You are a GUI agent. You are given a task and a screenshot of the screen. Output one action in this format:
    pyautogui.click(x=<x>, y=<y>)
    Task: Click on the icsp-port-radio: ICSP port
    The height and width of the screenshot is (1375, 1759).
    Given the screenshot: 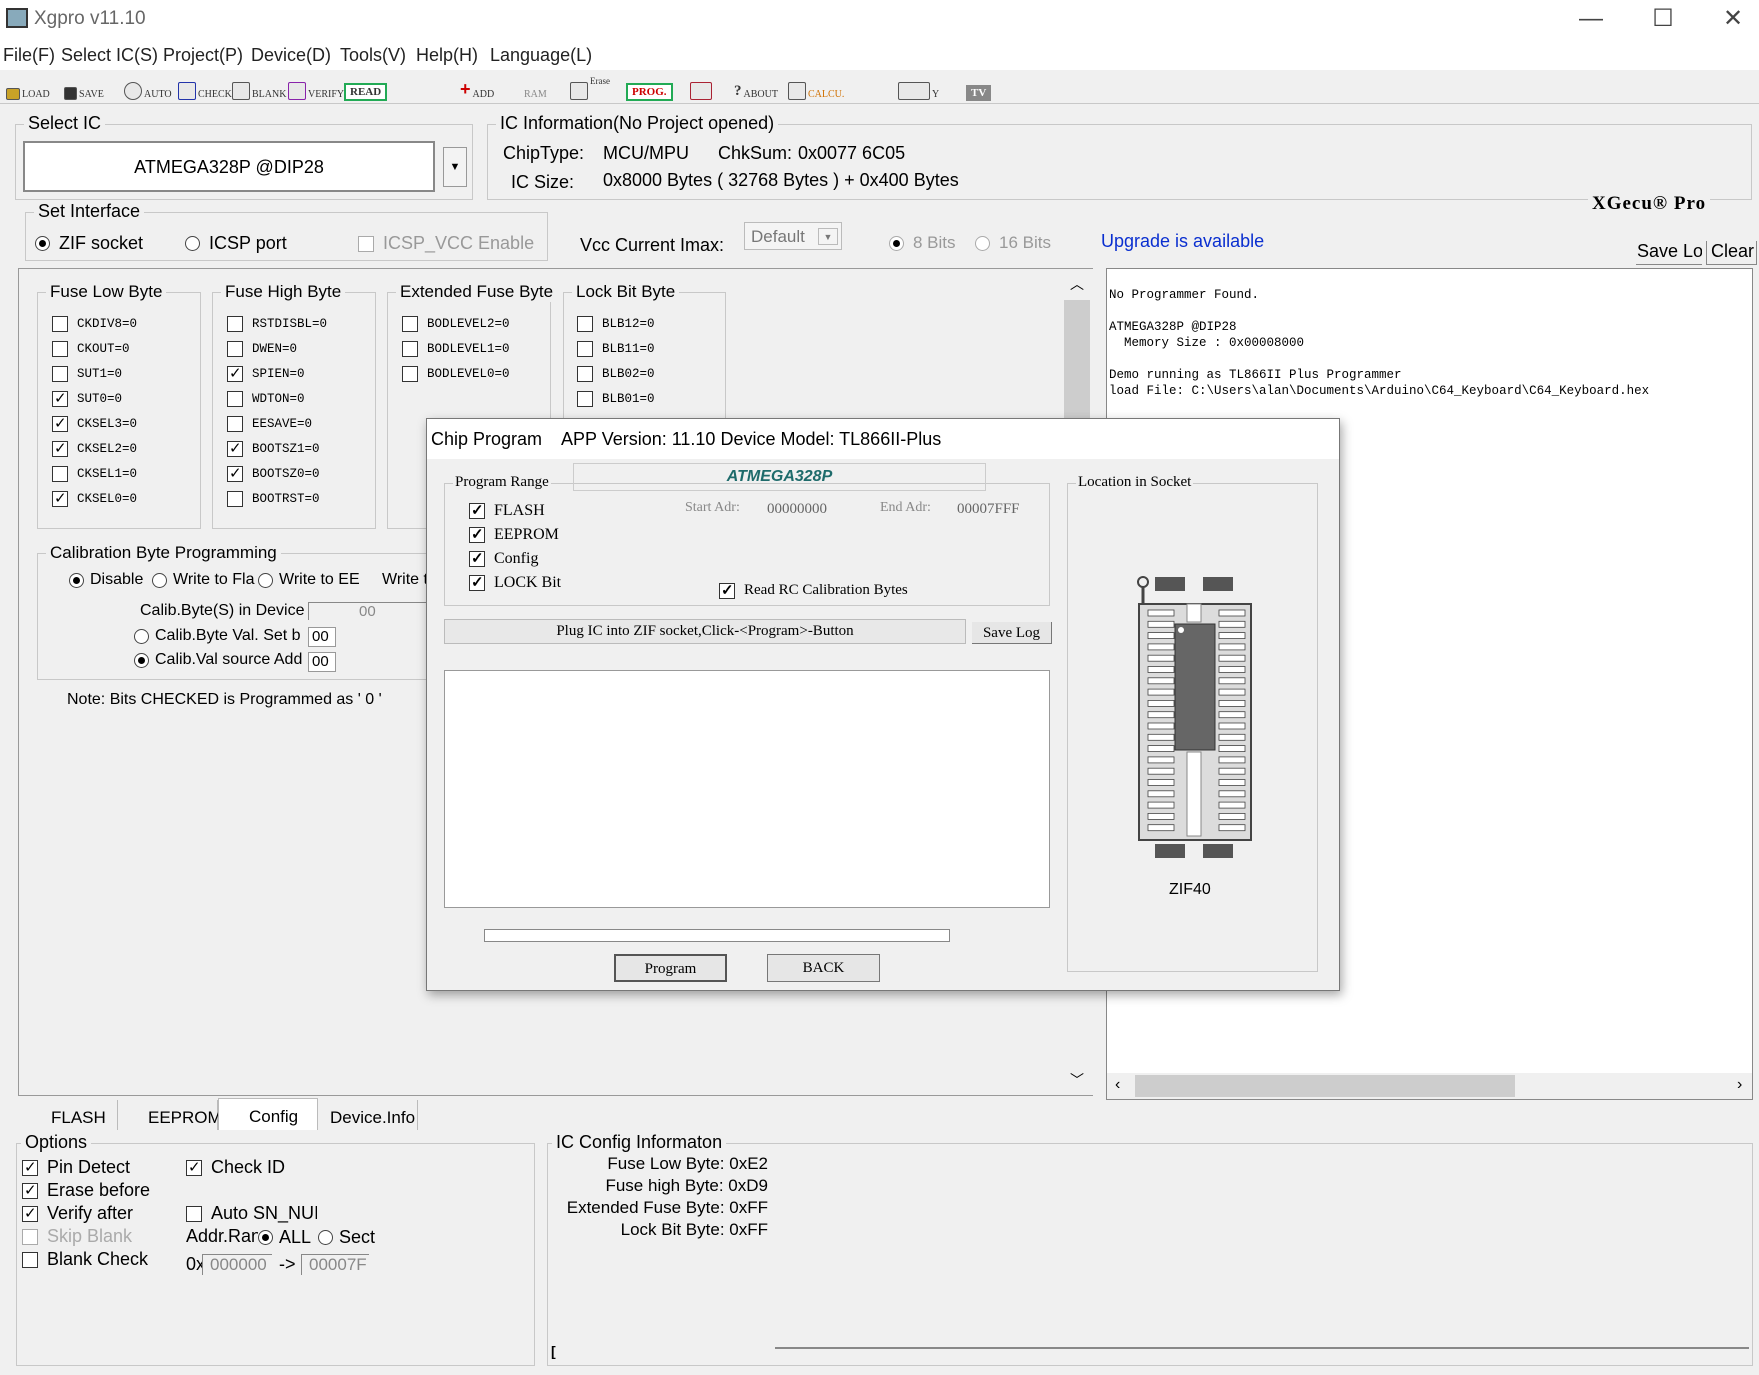 What is the action you would take?
    pyautogui.click(x=236, y=243)
    